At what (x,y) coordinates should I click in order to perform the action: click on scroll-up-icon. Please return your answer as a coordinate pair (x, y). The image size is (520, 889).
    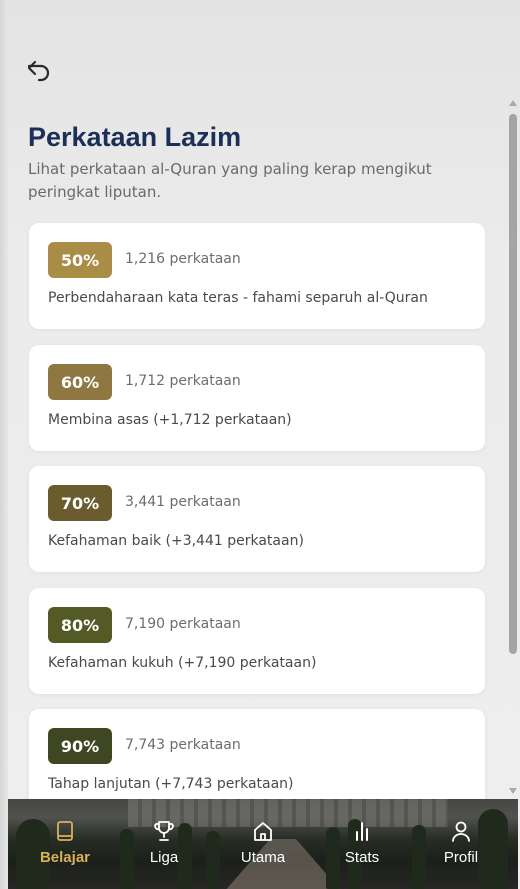
    Looking at the image, I should click on (513, 103).